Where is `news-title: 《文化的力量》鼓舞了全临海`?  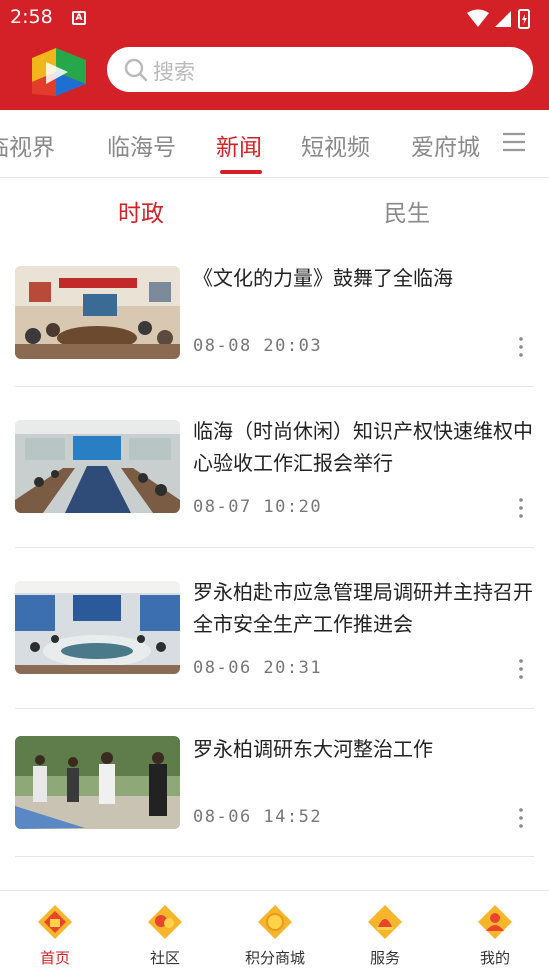 news-title: 《文化的力量》鼓舞了全临海 is located at coordinates (323, 278).